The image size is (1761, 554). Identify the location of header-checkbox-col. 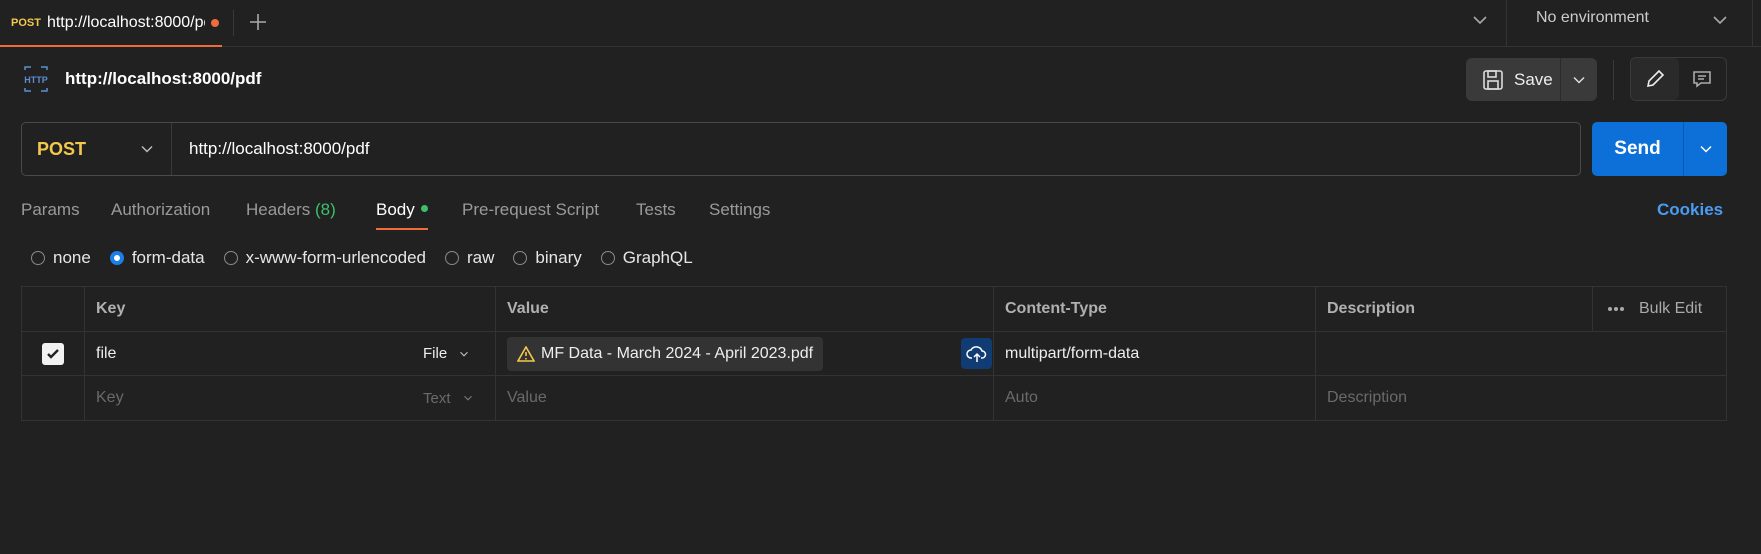
(53, 309).